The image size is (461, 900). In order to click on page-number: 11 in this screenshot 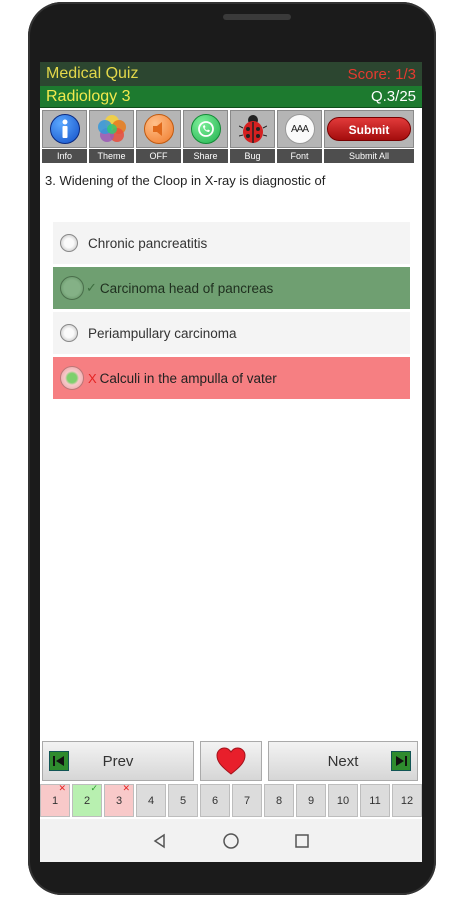, I will do `click(375, 800)`.